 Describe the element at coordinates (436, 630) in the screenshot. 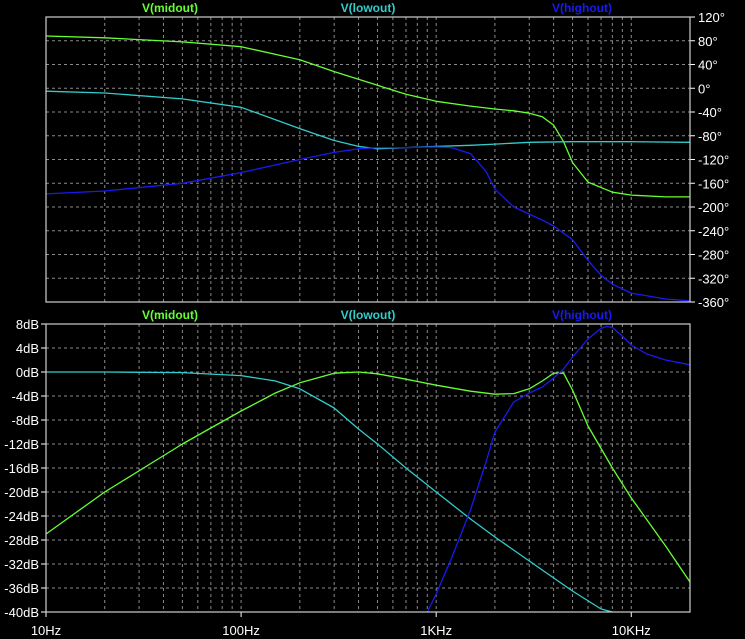

I see `x-tick-label: 1KHz` at that location.